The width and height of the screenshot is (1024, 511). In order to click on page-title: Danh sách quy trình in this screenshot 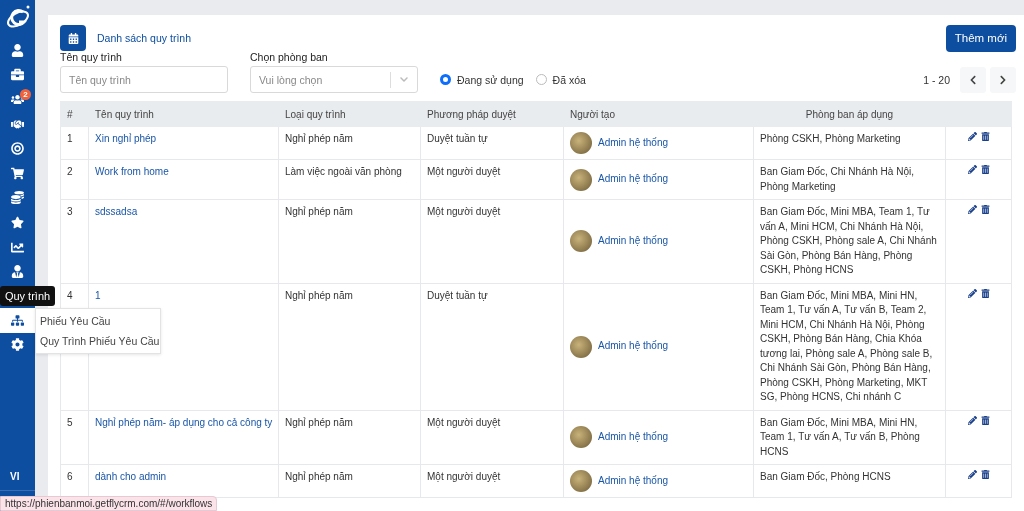, I will do `click(144, 38)`.